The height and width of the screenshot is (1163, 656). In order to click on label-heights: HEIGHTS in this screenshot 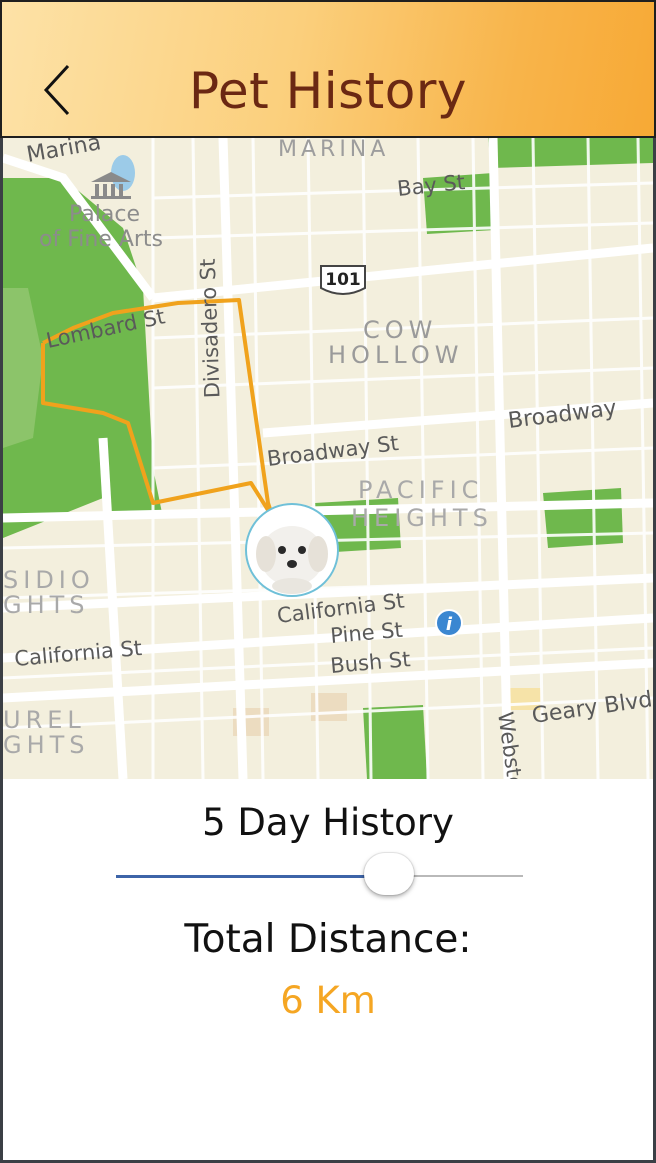, I will do `click(422, 518)`.